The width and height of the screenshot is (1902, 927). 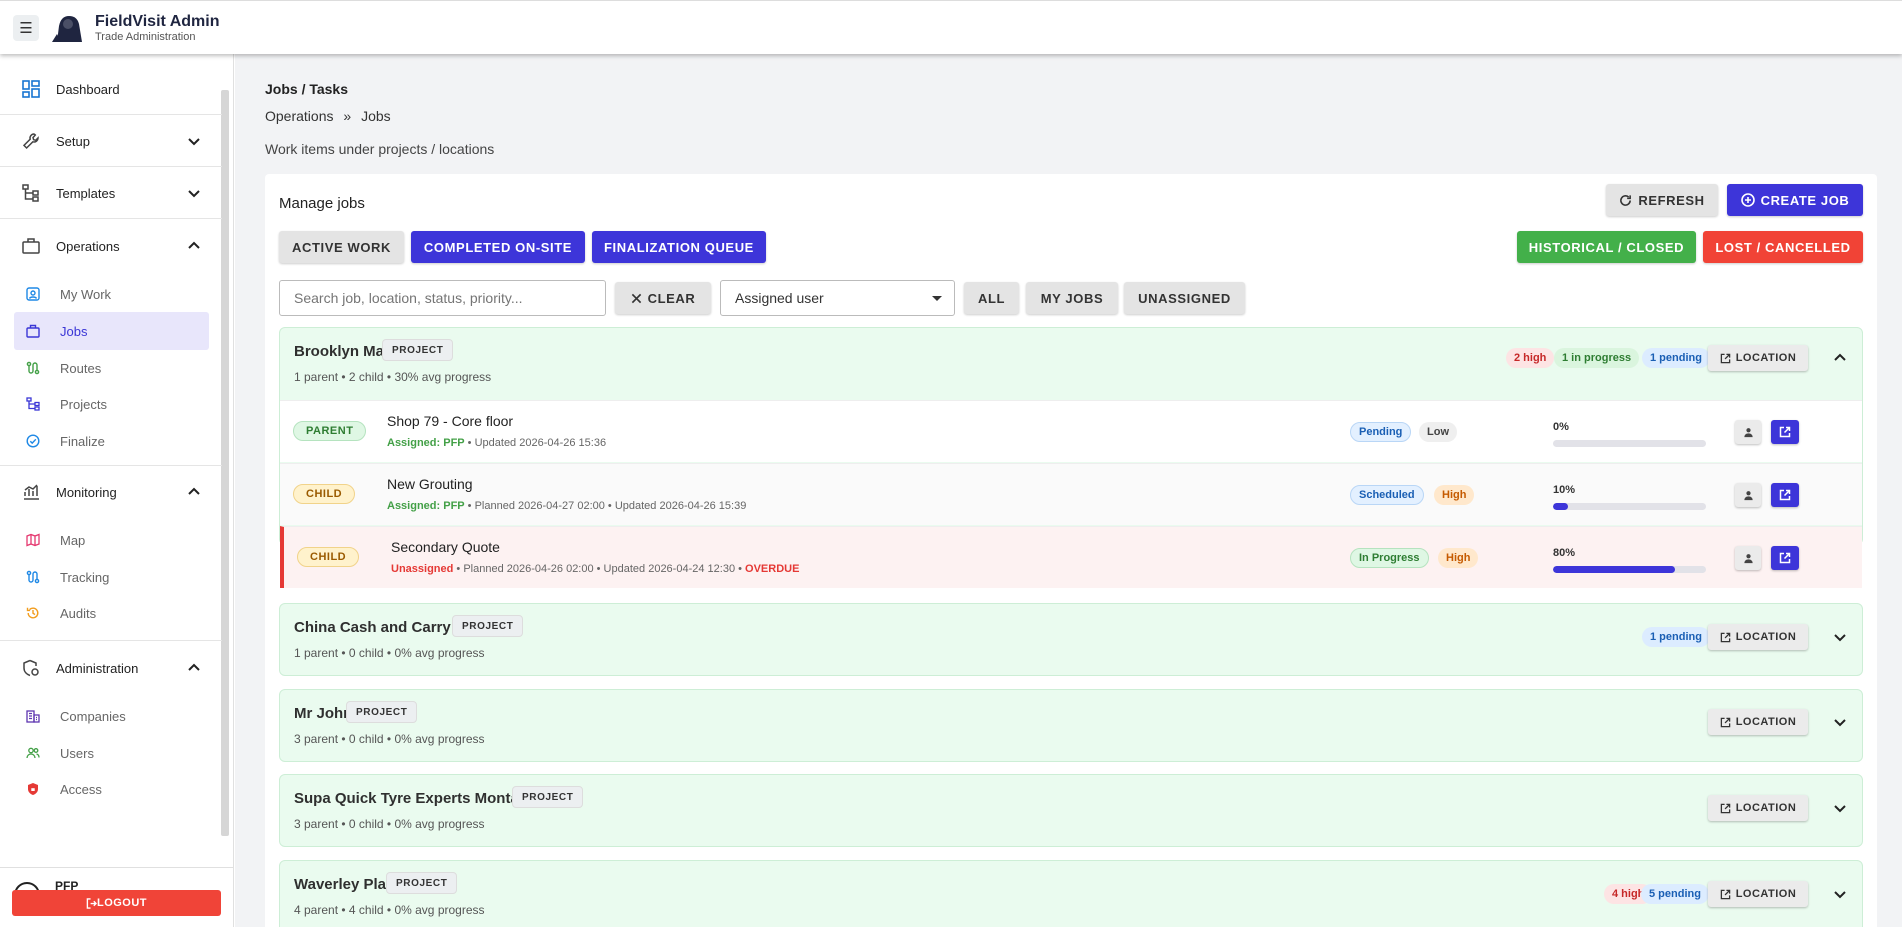 What do you see at coordinates (430, 484) in the screenshot?
I see `job-title: New Grouting` at bounding box center [430, 484].